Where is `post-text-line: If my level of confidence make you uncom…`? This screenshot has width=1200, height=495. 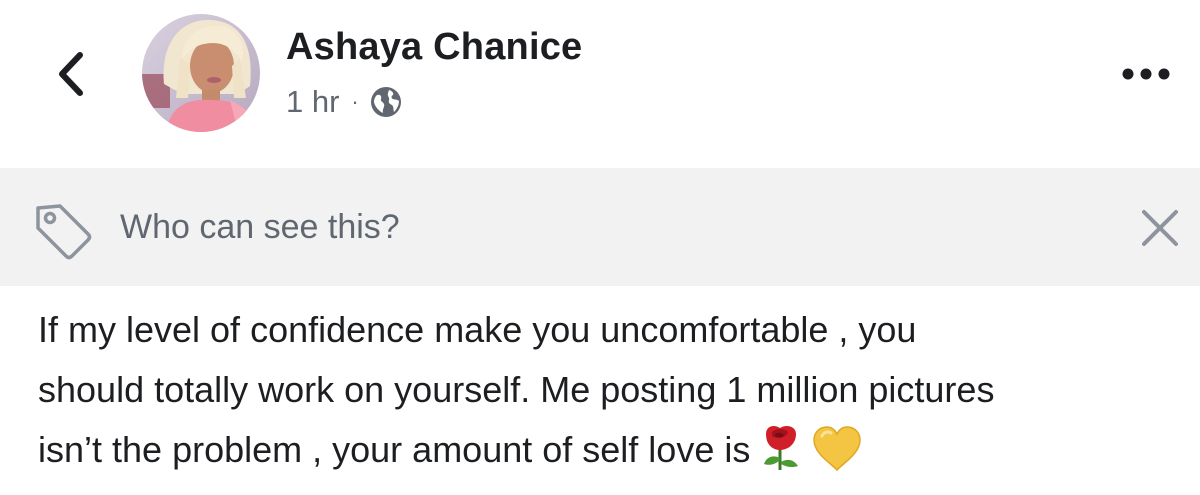 post-text-line: If my level of confidence make you uncom… is located at coordinates (477, 329).